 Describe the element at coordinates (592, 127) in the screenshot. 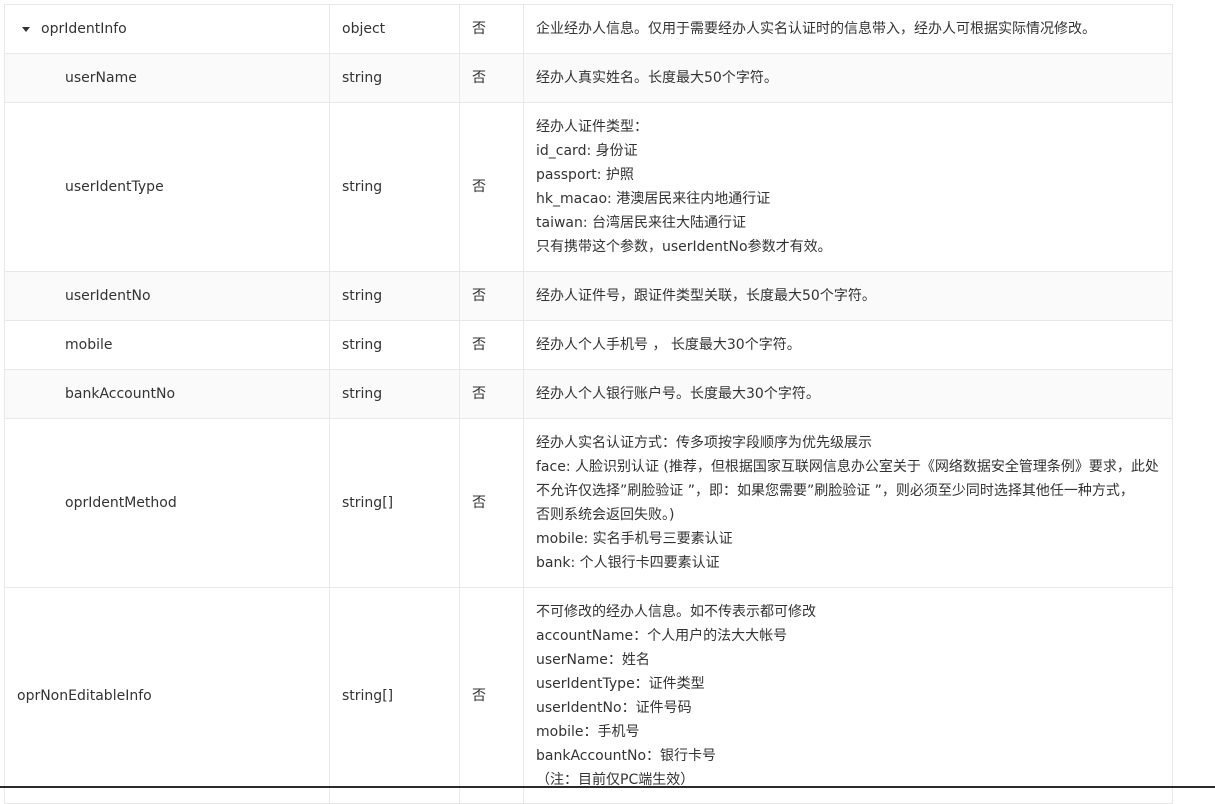

I see `desc-line: 经办人证件类型：` at that location.